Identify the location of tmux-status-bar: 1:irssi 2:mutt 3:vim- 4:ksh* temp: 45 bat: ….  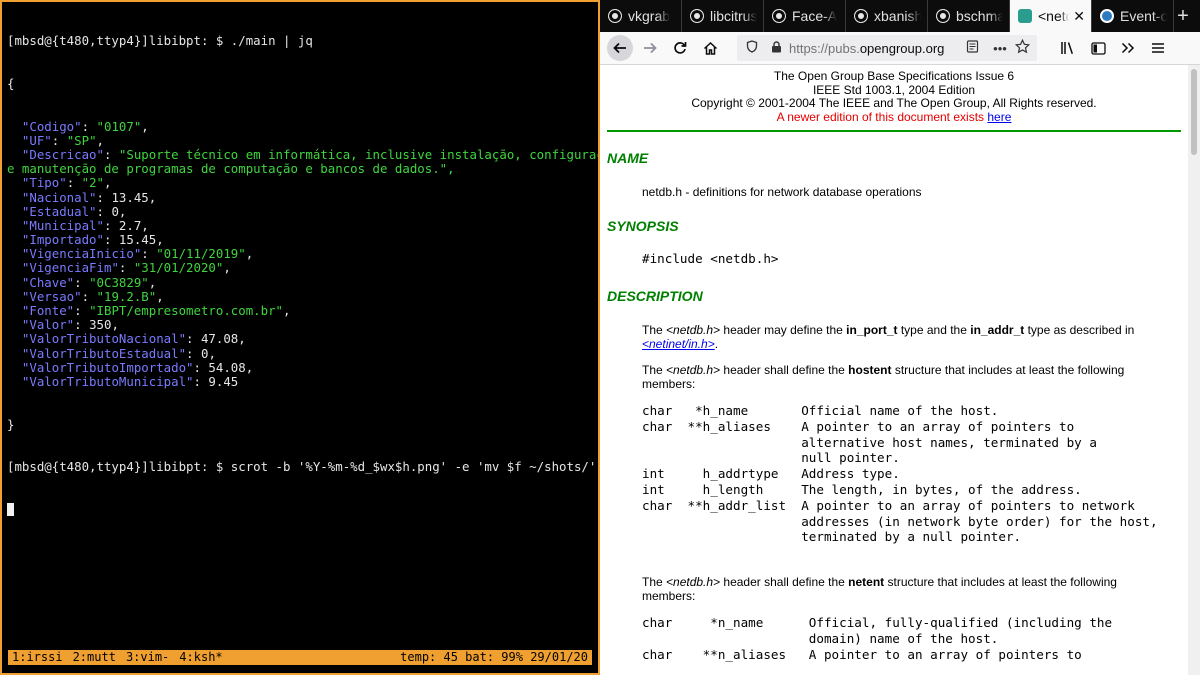
(300, 657).